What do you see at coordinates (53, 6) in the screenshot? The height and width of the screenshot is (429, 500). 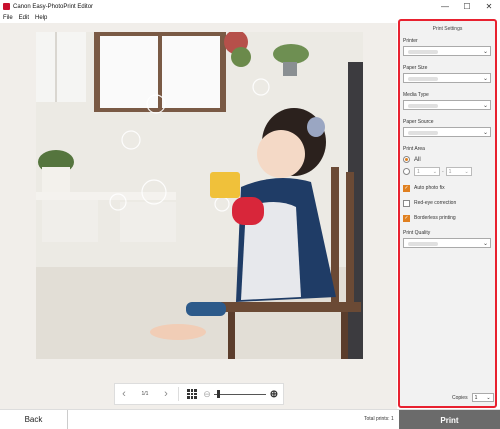 I see `window-title: Canon Easy-PhotoPrint Editor` at bounding box center [53, 6].